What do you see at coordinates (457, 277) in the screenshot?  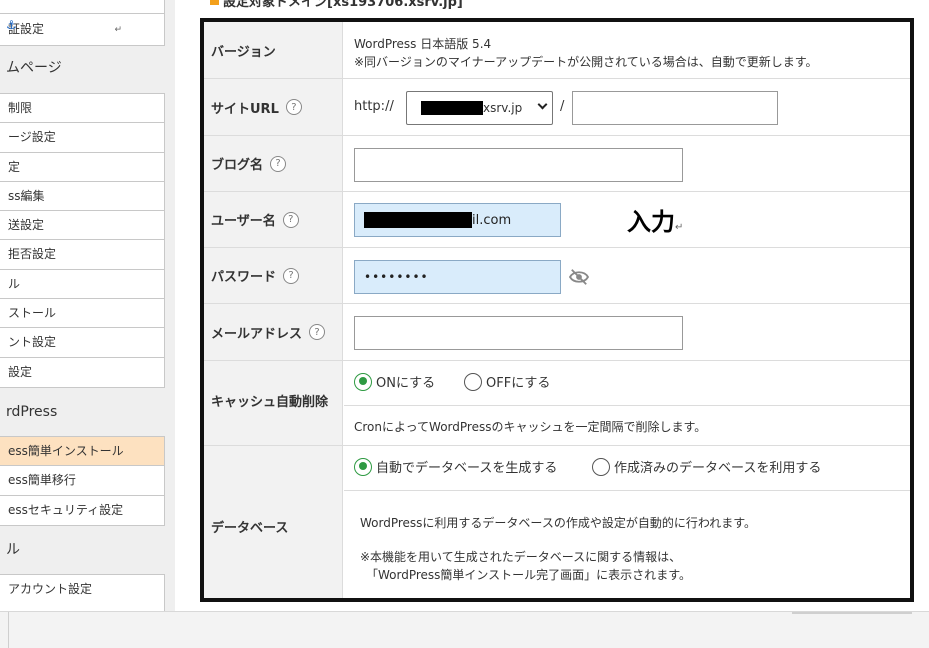 I see `password-input: ••••••••` at bounding box center [457, 277].